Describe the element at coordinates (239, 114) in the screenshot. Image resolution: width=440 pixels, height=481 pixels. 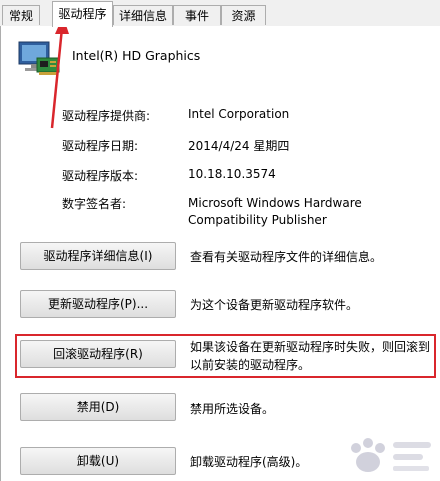
I see `provider-value: Intel Corporation` at that location.